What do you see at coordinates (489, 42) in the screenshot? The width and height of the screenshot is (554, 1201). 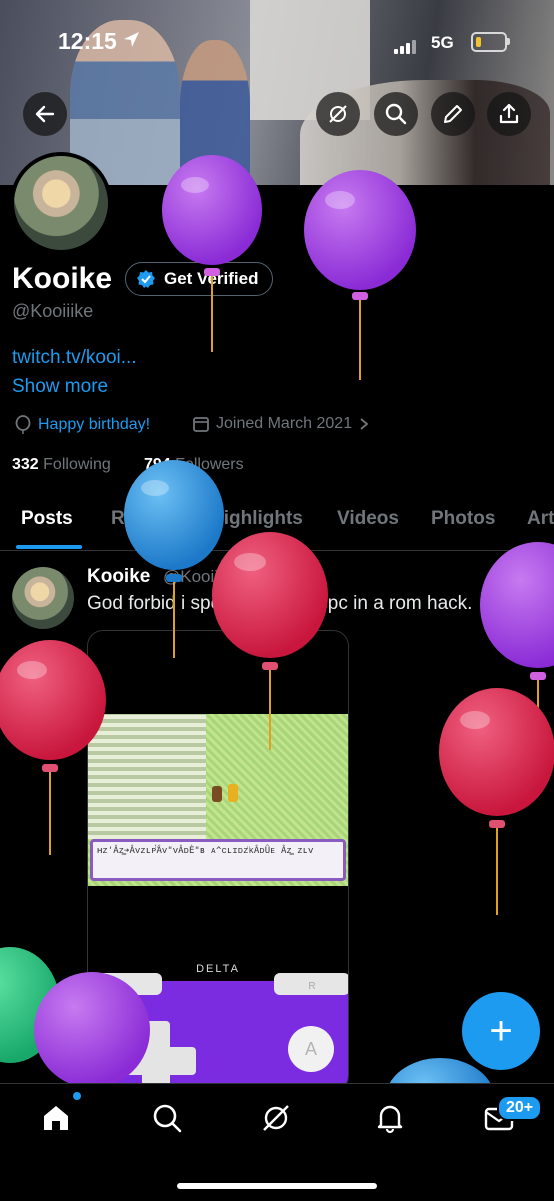 I see `battery-icon` at bounding box center [489, 42].